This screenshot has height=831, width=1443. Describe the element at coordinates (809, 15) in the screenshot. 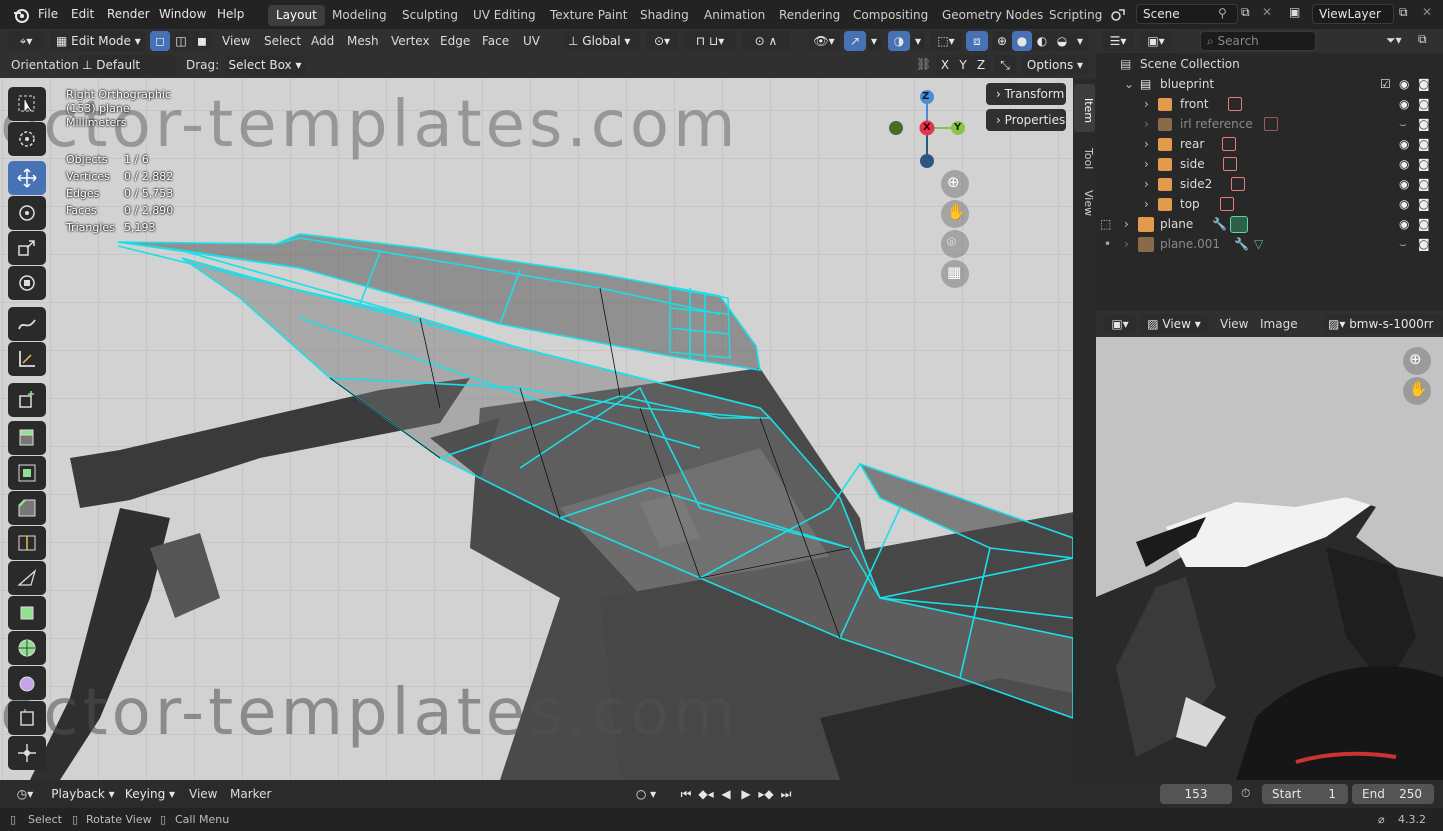

I see `tab-rendering: Rendering` at that location.